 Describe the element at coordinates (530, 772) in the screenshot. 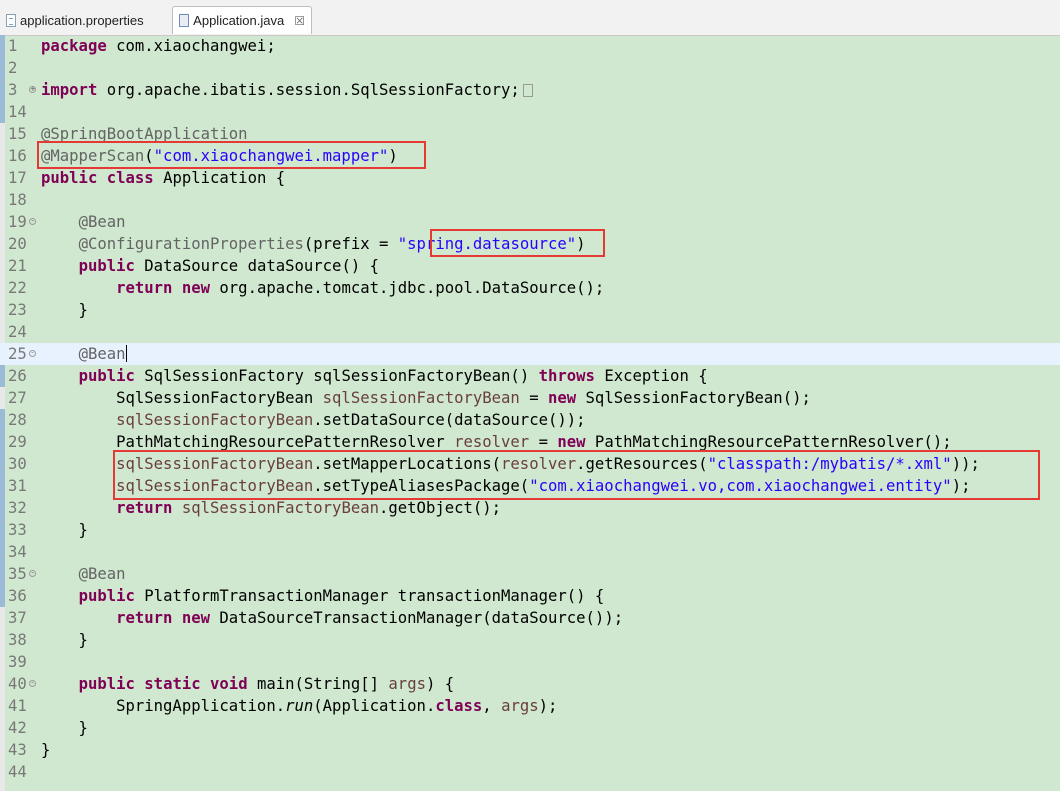

I see `code-line: 44` at that location.